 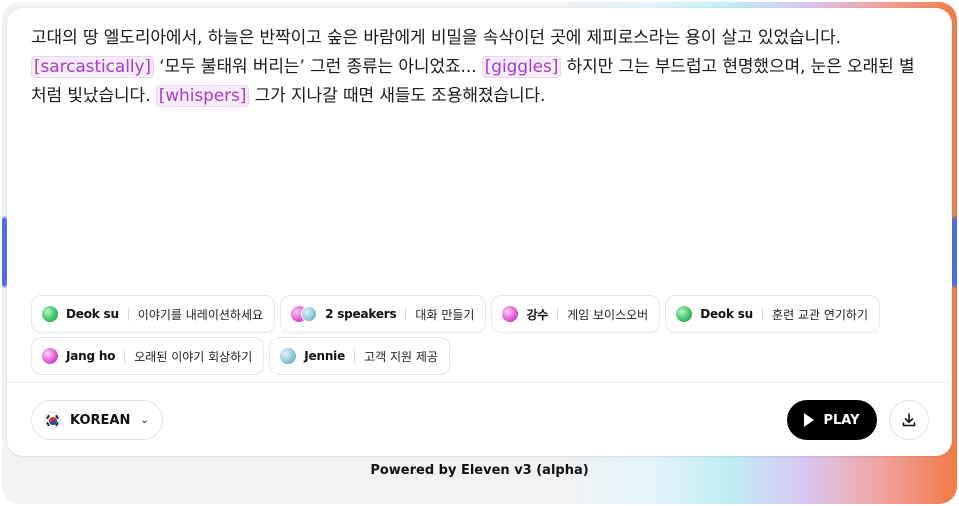 I want to click on example-chip: Jennie 고객 지원 제공, so click(x=359, y=356).